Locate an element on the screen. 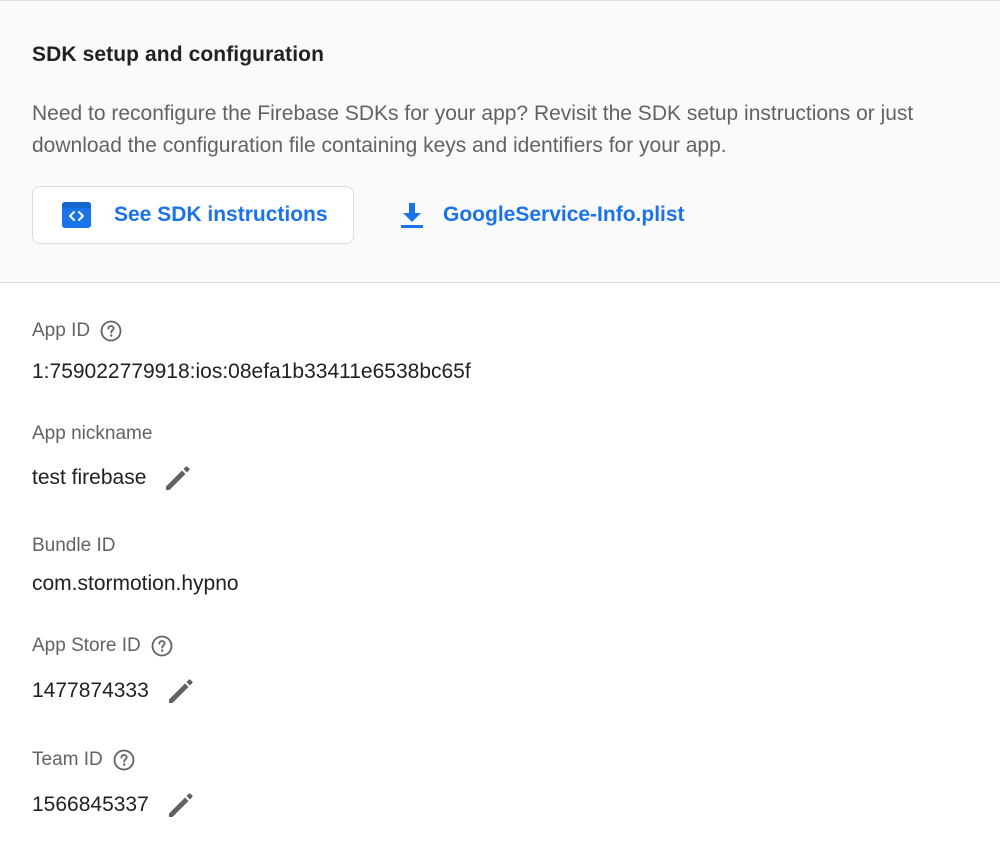  app-id-help-icon is located at coordinates (111, 331).